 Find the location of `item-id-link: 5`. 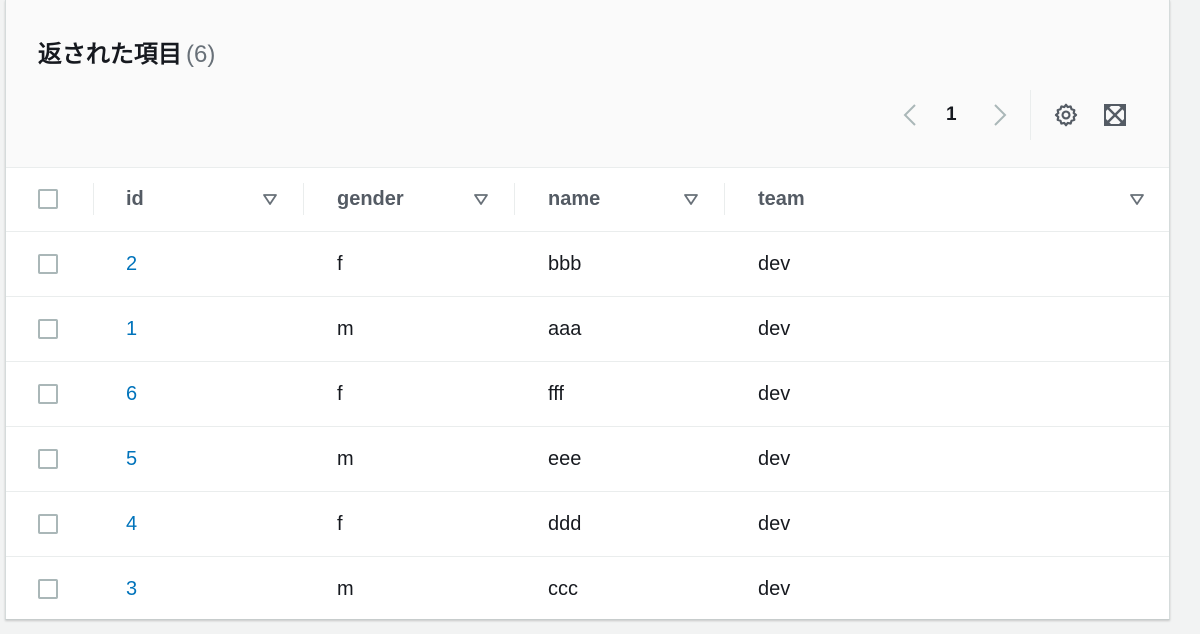

item-id-link: 5 is located at coordinates (131, 459).